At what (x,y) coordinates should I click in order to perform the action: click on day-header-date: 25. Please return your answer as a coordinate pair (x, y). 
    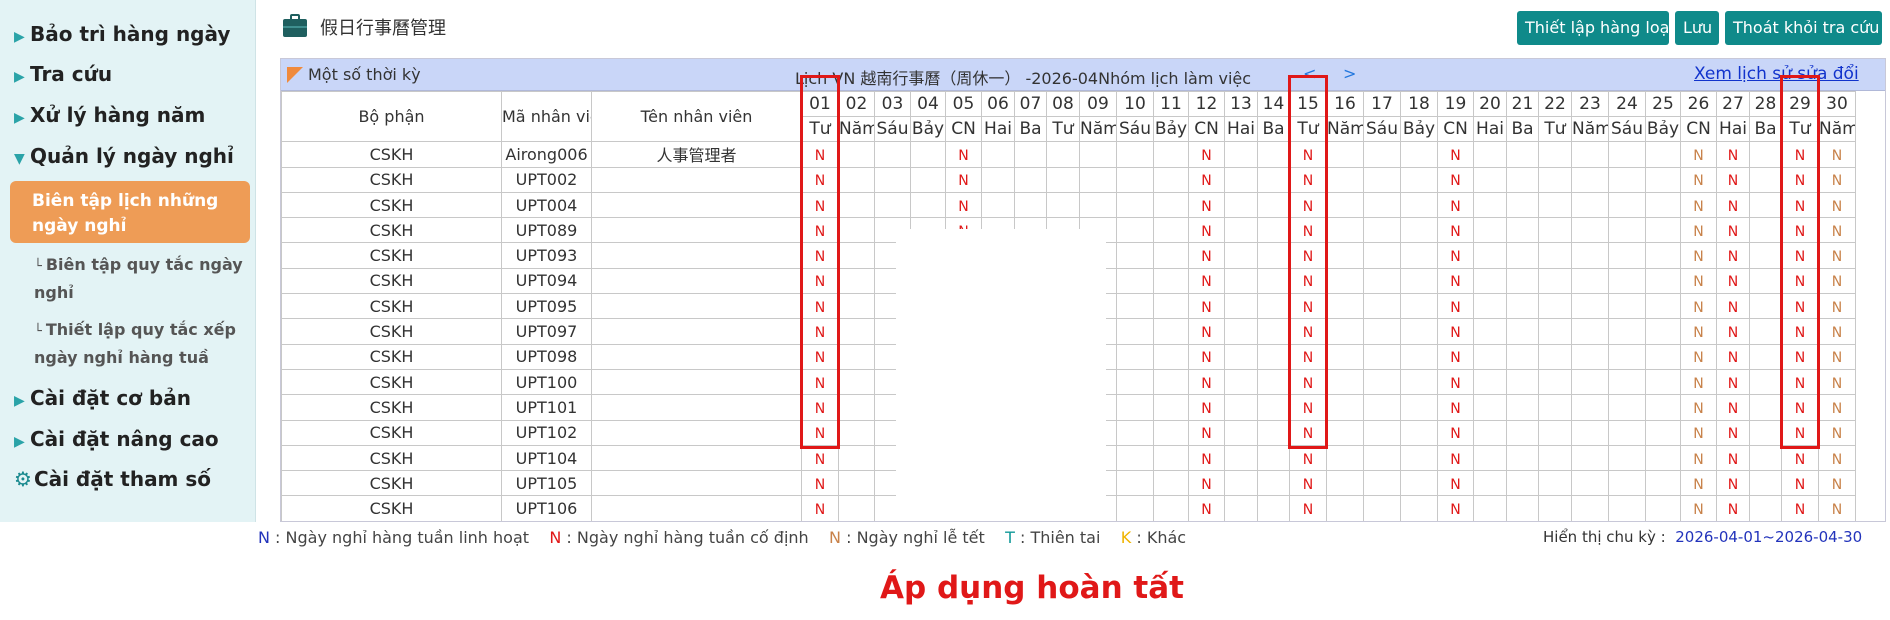
    Looking at the image, I should click on (1663, 104).